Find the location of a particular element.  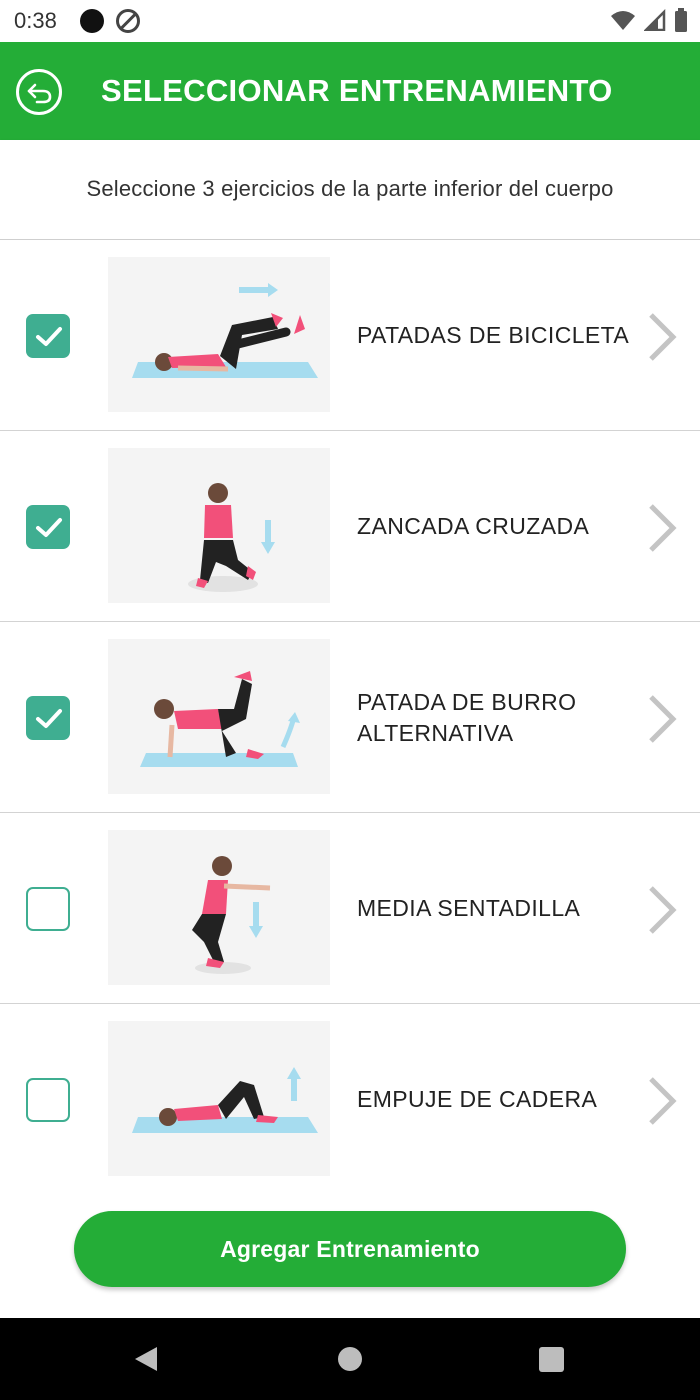

exercise-row: ZANCADA CRUZADA is located at coordinates (350, 526).